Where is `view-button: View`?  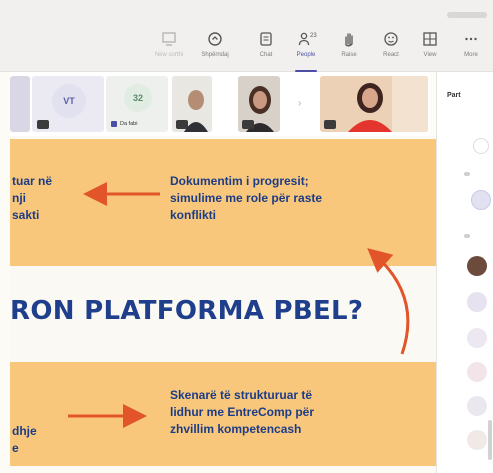
view-button: View is located at coordinates (430, 49).